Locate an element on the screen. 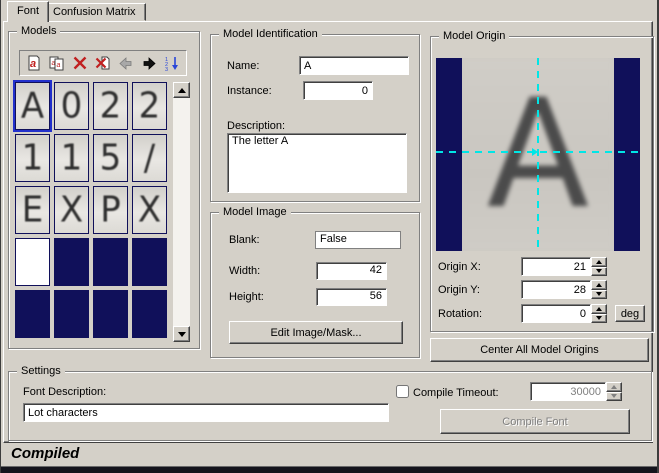 This screenshot has height=473, width=659. rotation-label: Rotation: is located at coordinates (460, 314).